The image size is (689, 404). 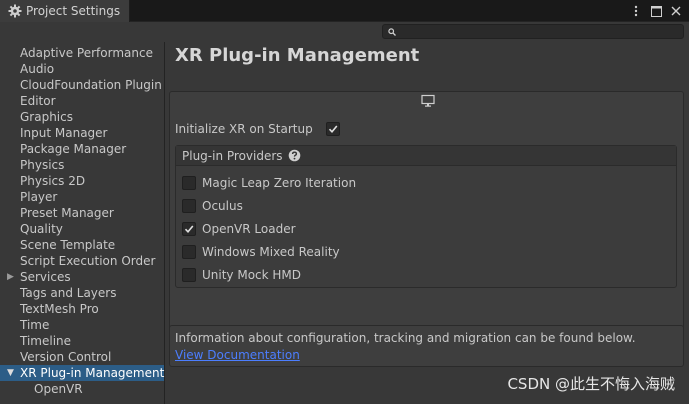 What do you see at coordinates (82, 277) in the screenshot?
I see `sidebar-item-services: ▶ Services` at bounding box center [82, 277].